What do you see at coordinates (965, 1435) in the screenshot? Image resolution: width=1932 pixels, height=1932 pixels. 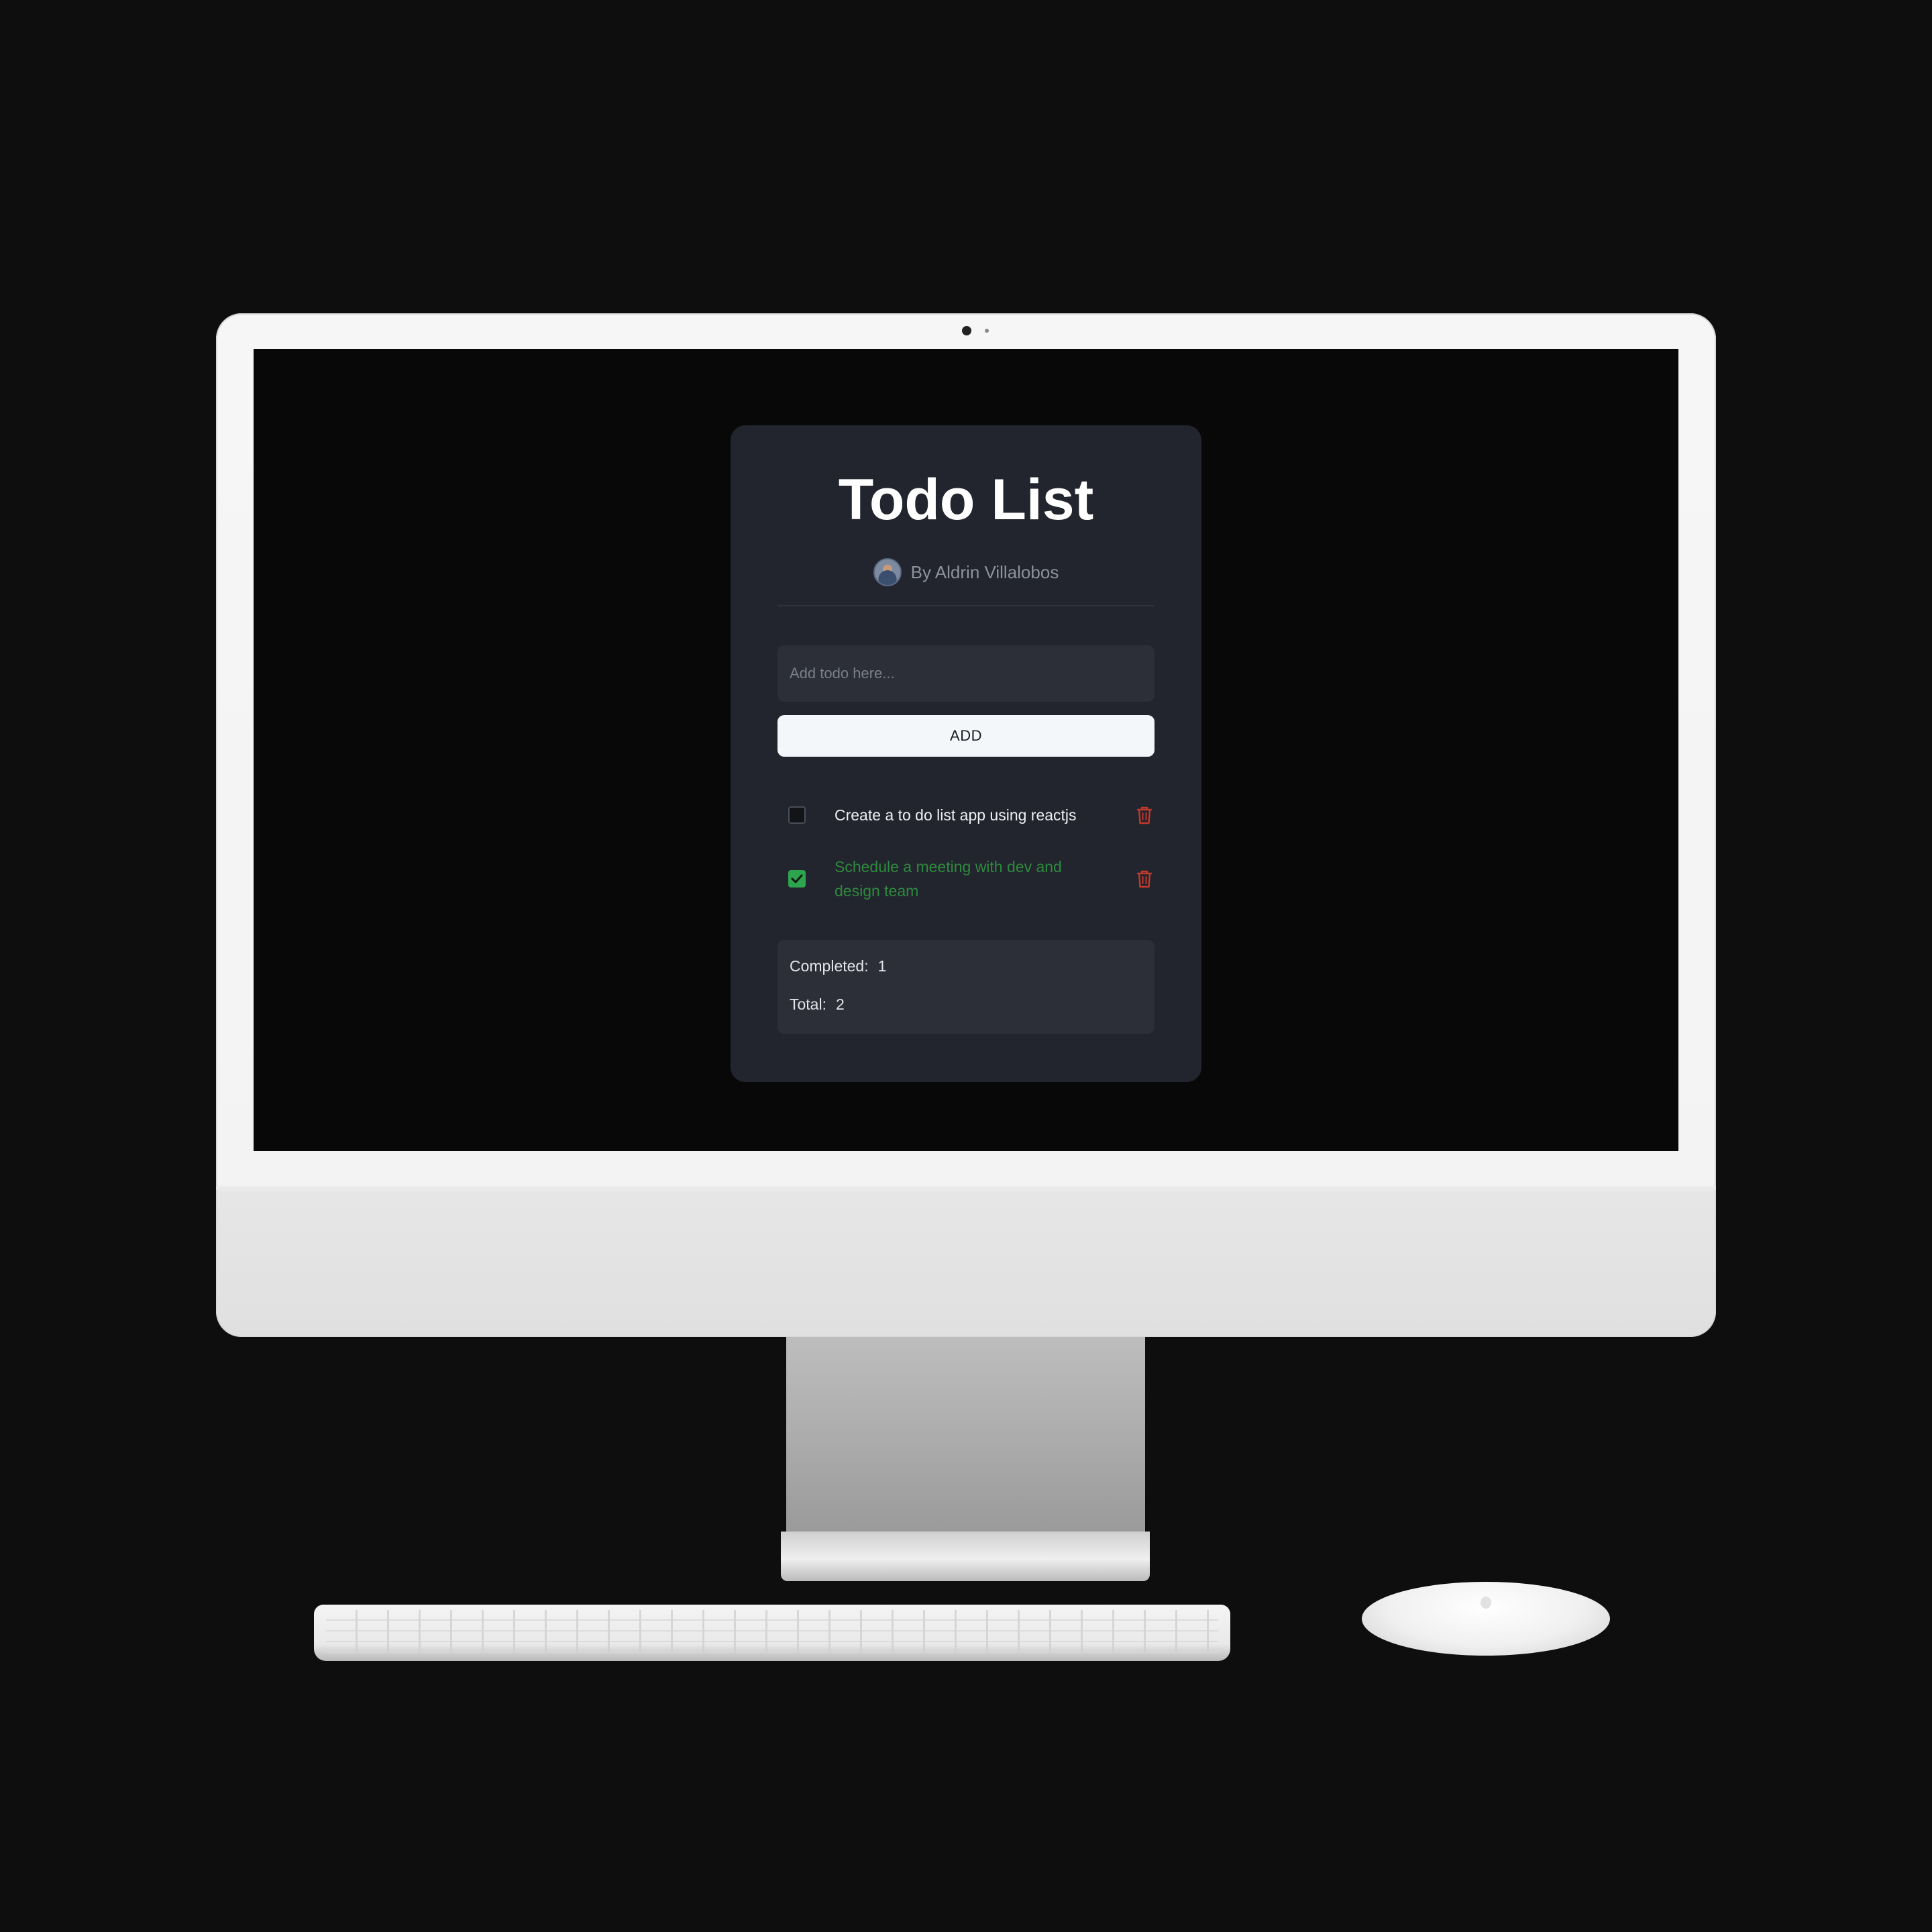 I see `imac-stand` at bounding box center [965, 1435].